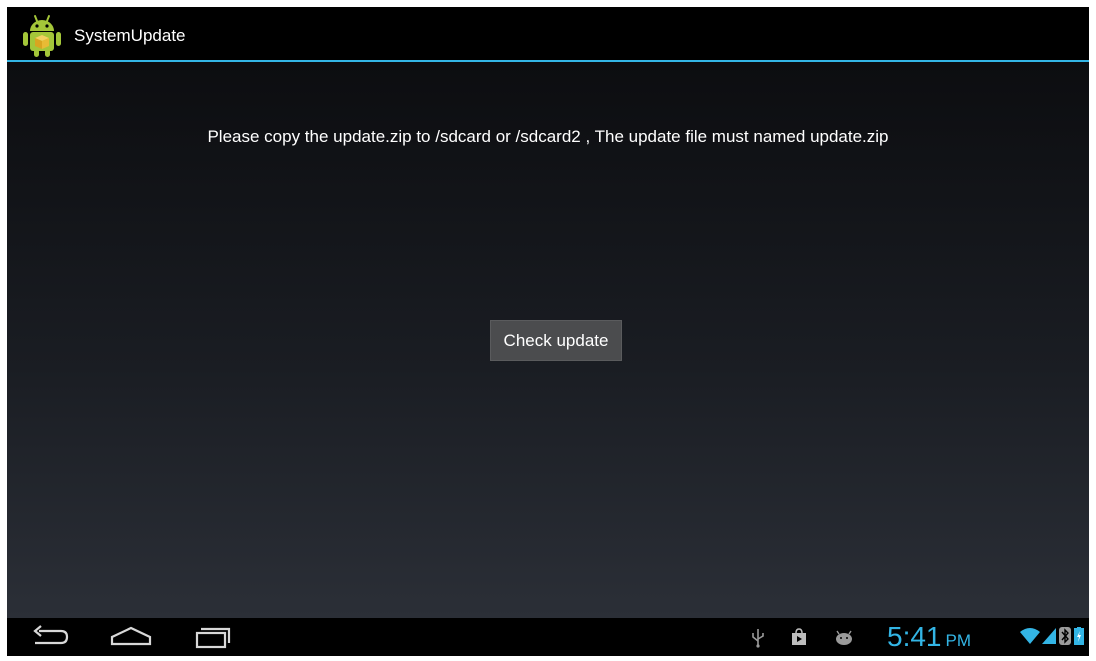 This screenshot has height=661, width=1096. Describe the element at coordinates (213, 637) in the screenshot. I see `recent-apps-icon` at that location.